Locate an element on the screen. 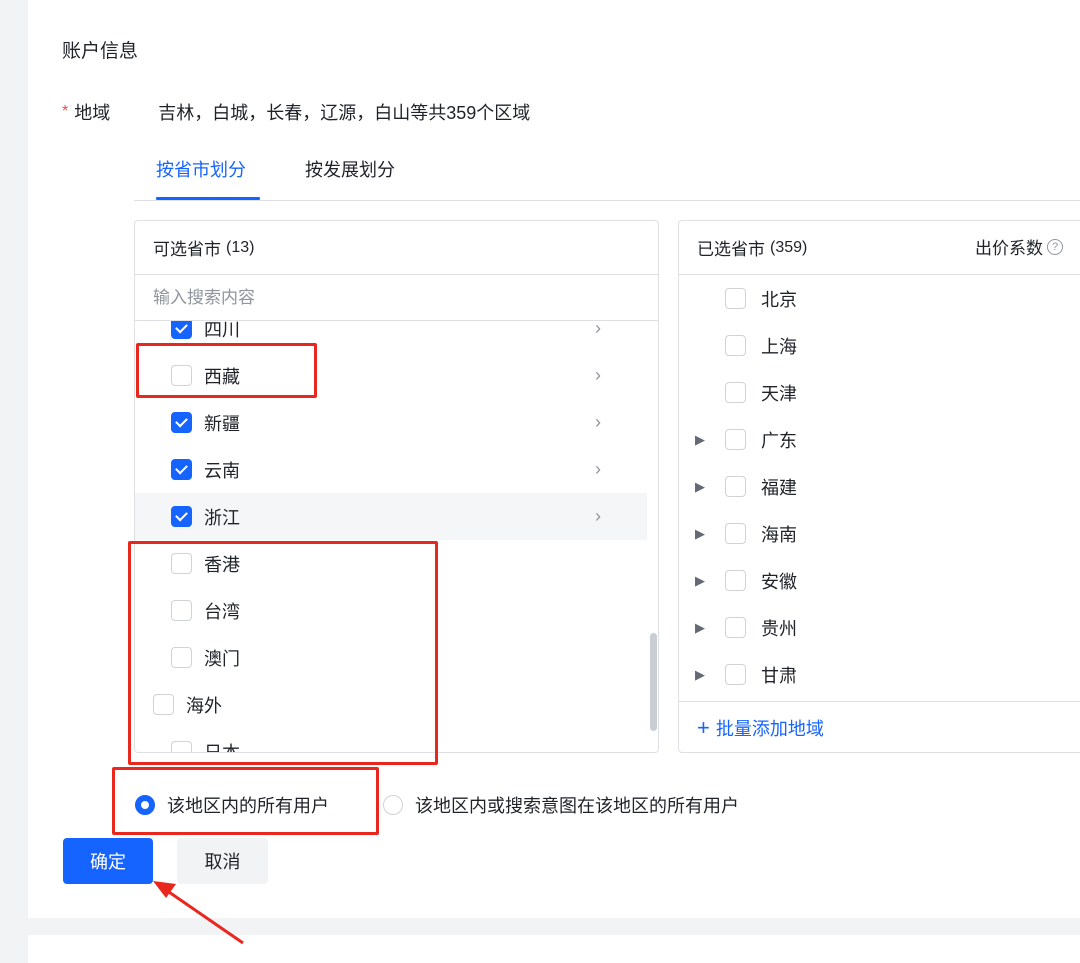  radio-label: 该地区内或搜索意图在该地区的所有用户 is located at coordinates (577, 806).